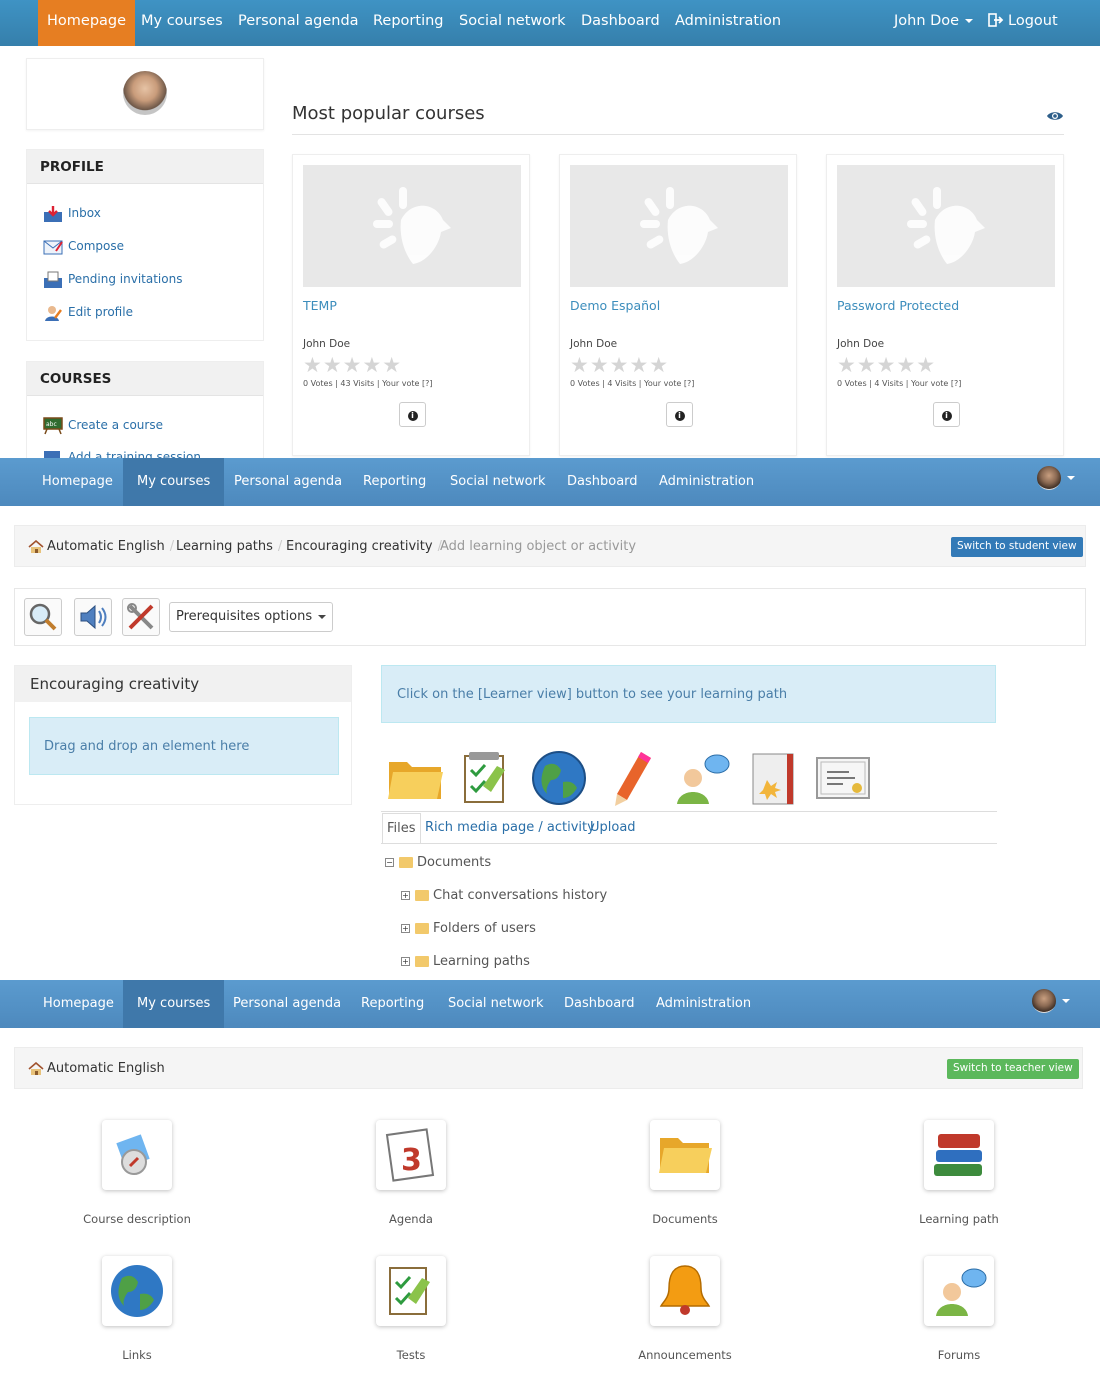 The height and width of the screenshot is (1388, 1100). I want to click on course-title-link: Demo Español, so click(615, 305).